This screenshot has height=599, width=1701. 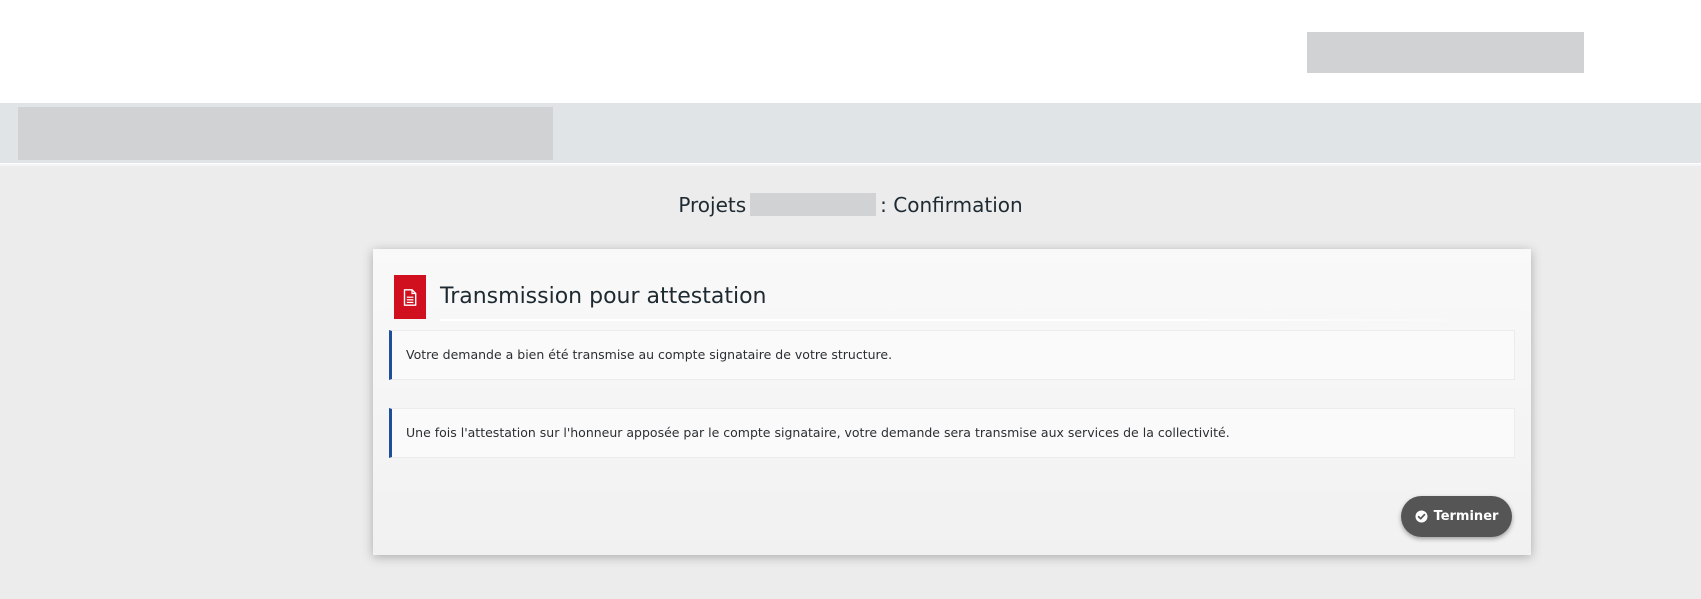 I want to click on page-title-suffix: : Confirmation, so click(x=951, y=205).